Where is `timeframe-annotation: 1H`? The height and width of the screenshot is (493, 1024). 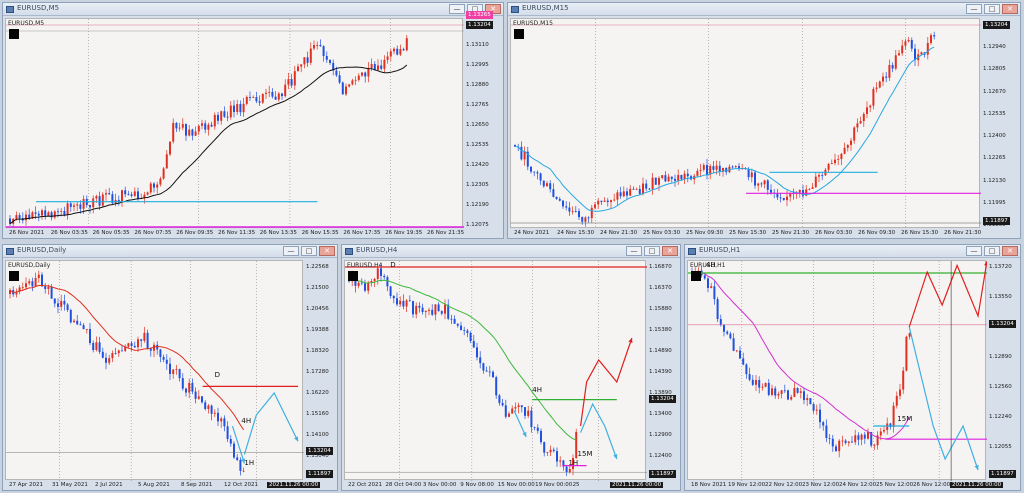
timeframe-annotation: 1H is located at coordinates (573, 463).